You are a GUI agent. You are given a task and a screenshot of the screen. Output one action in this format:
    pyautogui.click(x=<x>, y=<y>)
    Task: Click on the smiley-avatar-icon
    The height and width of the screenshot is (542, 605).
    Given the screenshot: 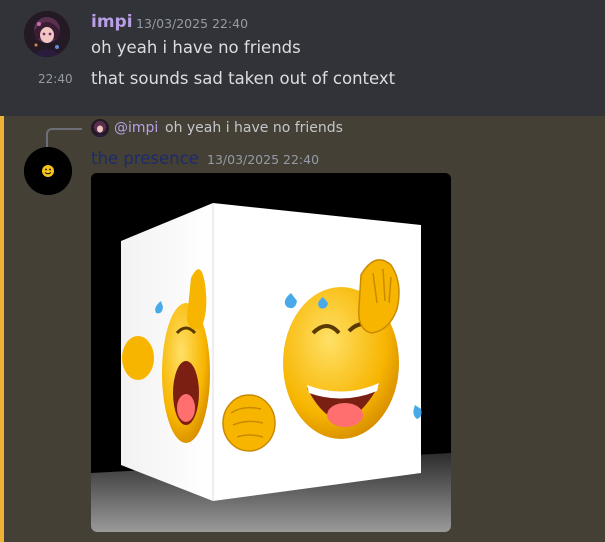 What is the action you would take?
    pyautogui.click(x=48, y=171)
    